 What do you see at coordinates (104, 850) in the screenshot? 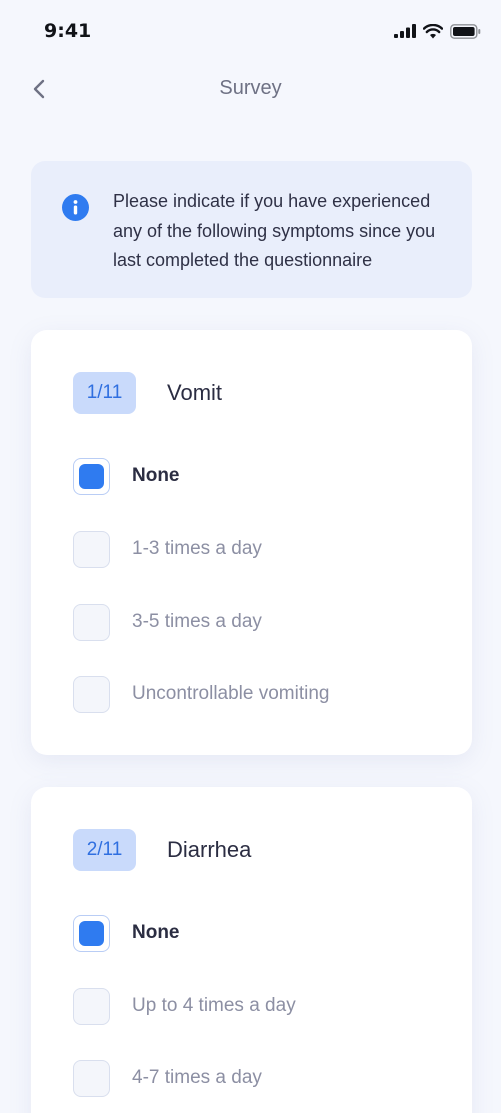
I see `question-counter-badge: 2/11` at bounding box center [104, 850].